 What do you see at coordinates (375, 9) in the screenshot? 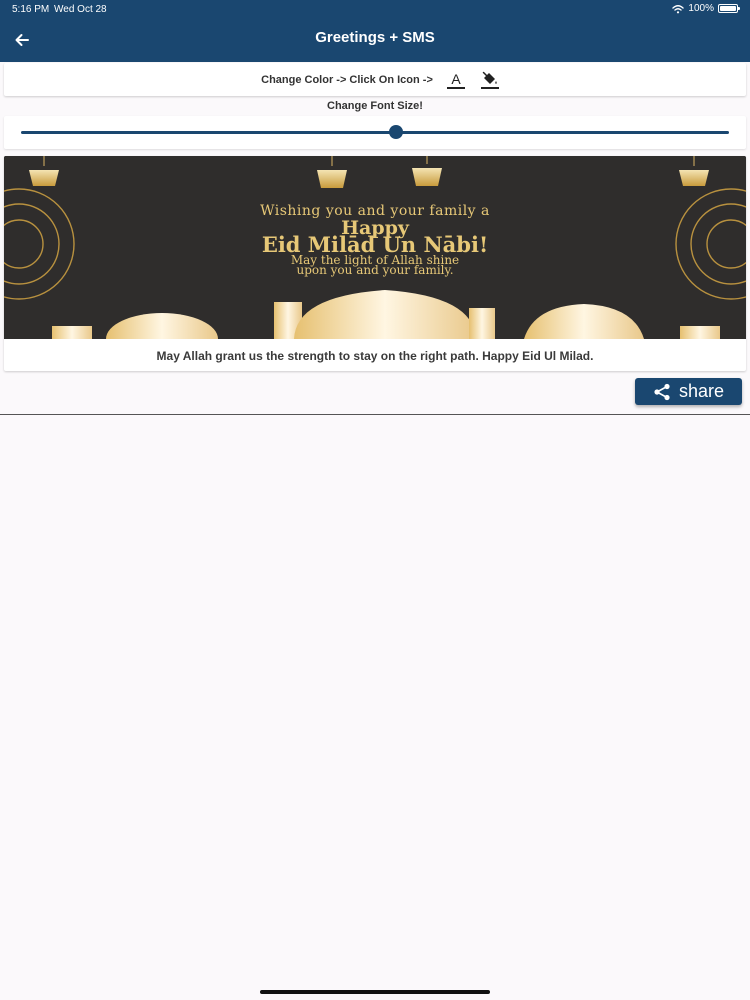
I see `status-bar: 5:16 PM Wed Oct 28 100%` at bounding box center [375, 9].